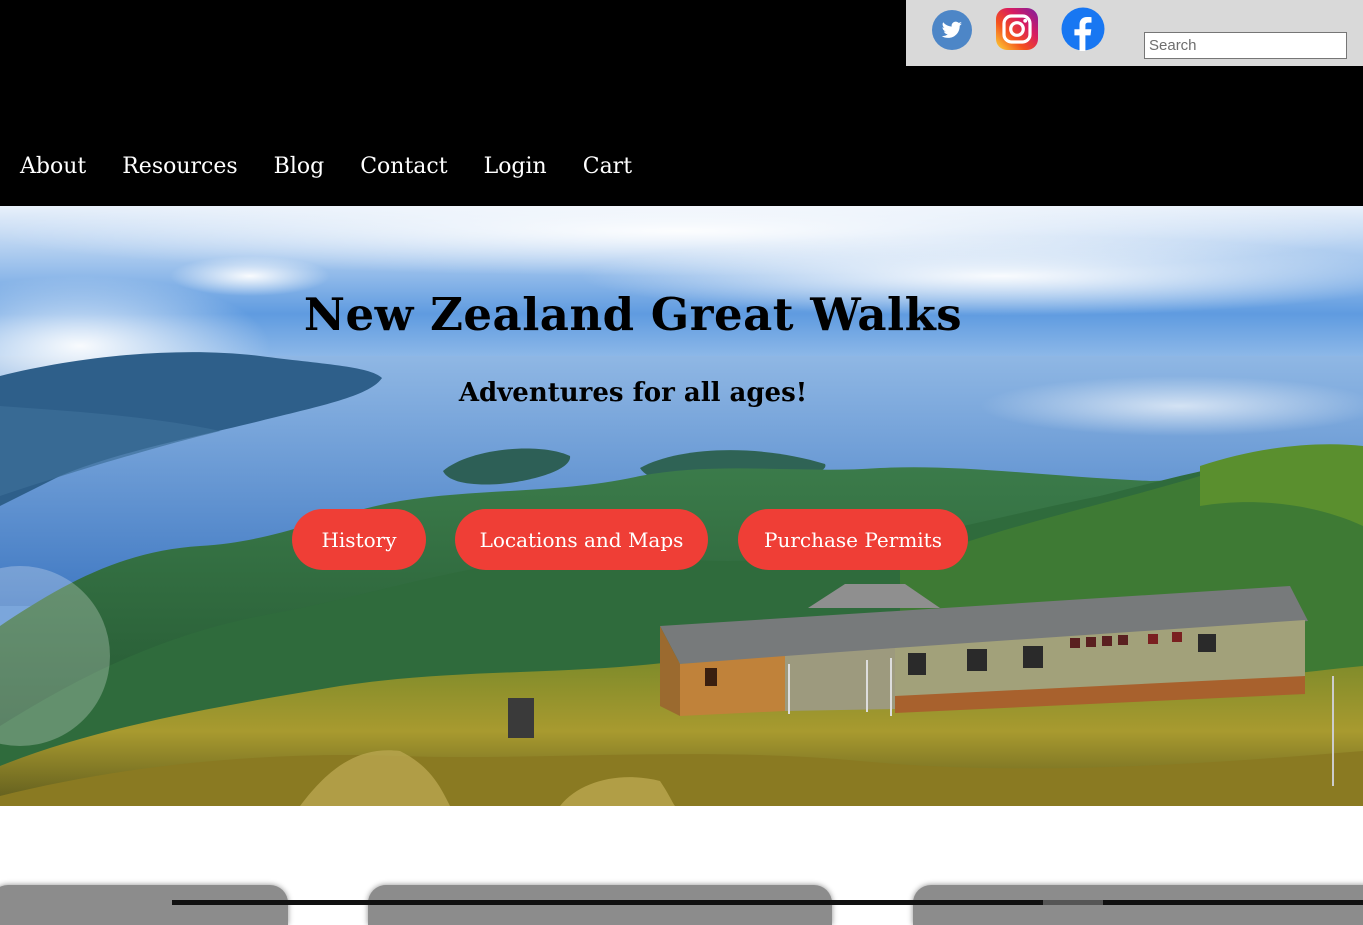 This screenshot has height=925, width=1363. What do you see at coordinates (299, 167) in the screenshot?
I see `nav-item-blog: Blog` at bounding box center [299, 167].